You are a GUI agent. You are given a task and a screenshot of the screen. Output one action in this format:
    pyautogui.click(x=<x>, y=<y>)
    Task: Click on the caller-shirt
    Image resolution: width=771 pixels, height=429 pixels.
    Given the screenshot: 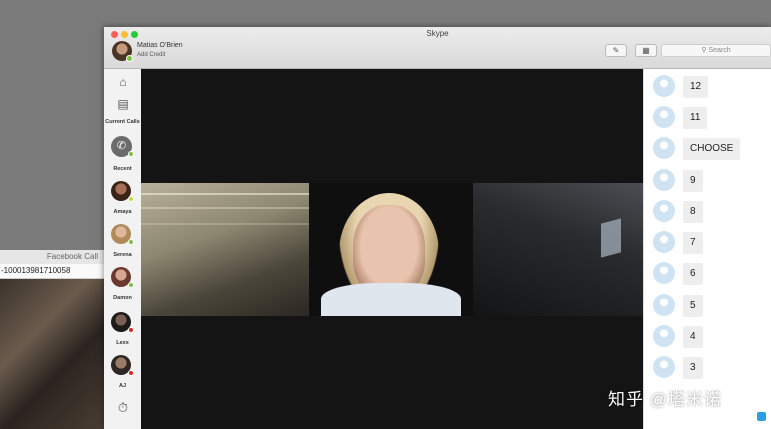 What is the action you would take?
    pyautogui.click(x=391, y=299)
    